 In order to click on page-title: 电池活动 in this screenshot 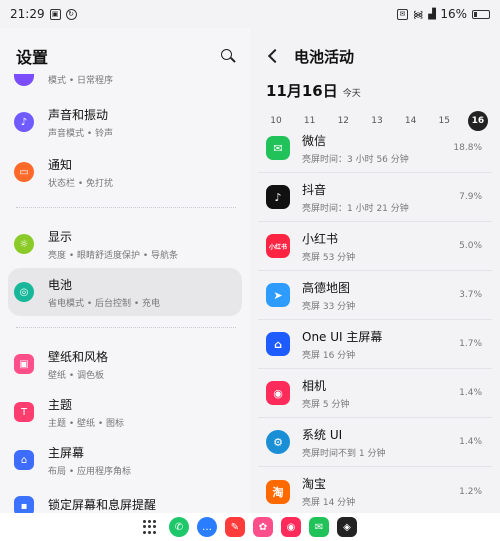, I will do `click(324, 56)`.